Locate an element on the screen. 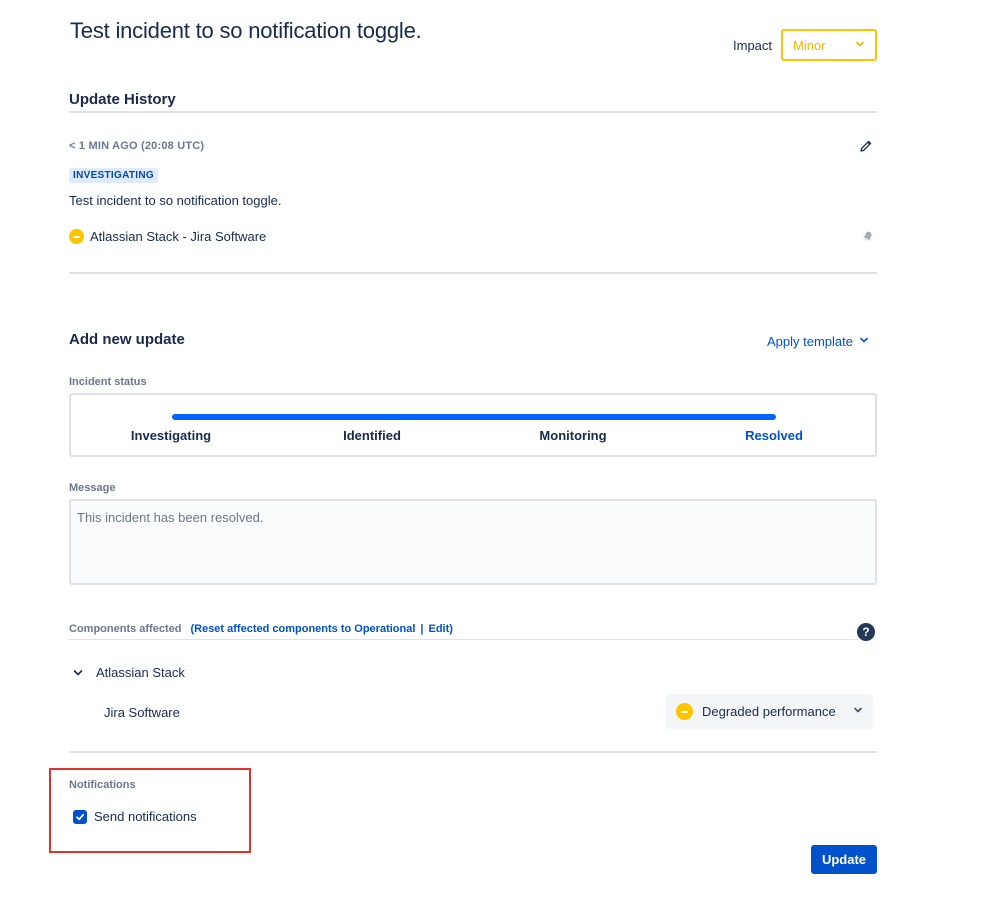  update-message: Test incident to so notification toggle. is located at coordinates (175, 200).